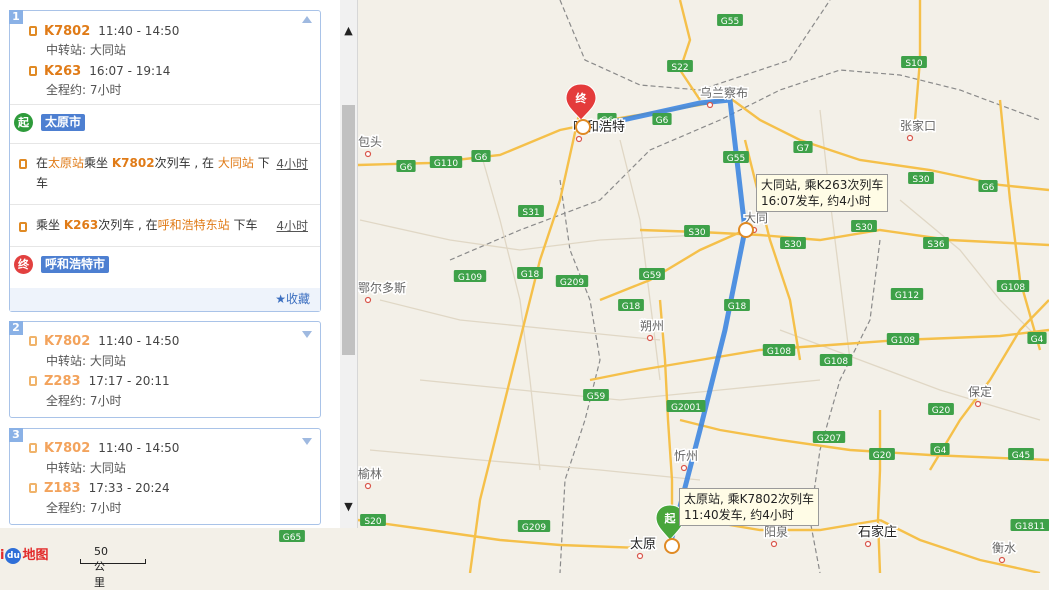 The width and height of the screenshot is (1049, 590). I want to click on svg-text: S10, so click(913, 64).